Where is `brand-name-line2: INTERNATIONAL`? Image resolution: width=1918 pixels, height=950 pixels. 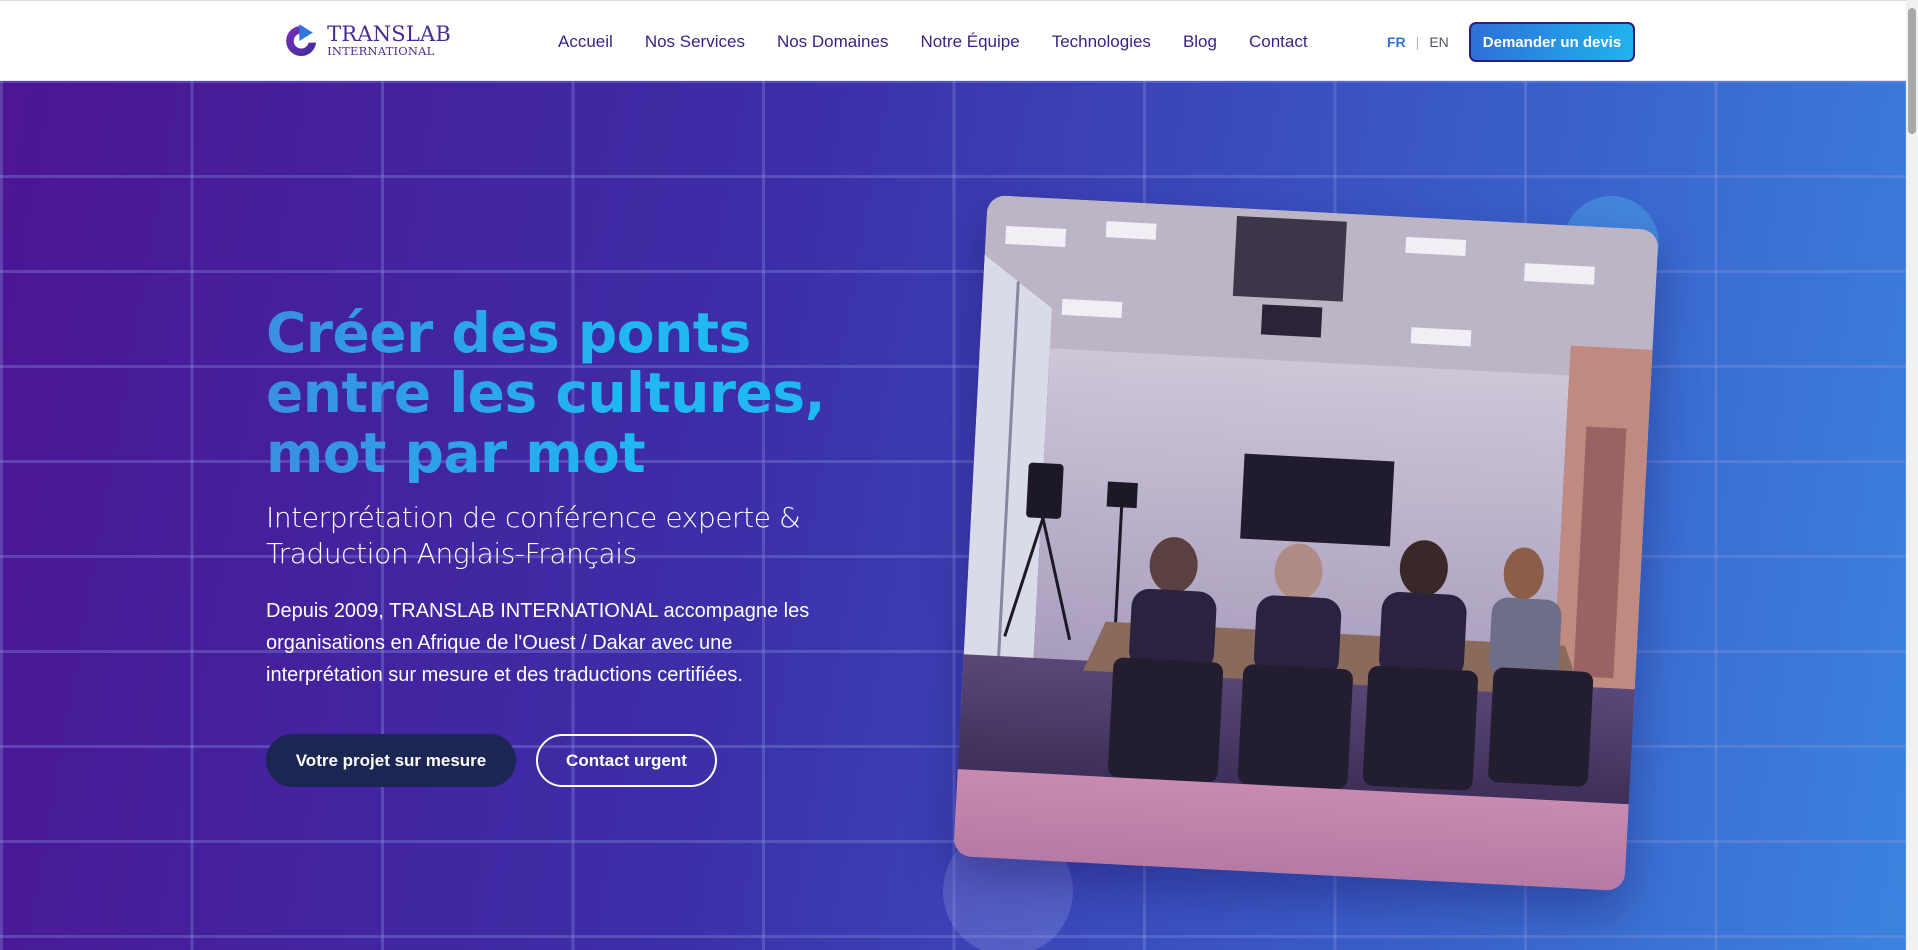 brand-name-line2: INTERNATIONAL is located at coordinates (381, 51).